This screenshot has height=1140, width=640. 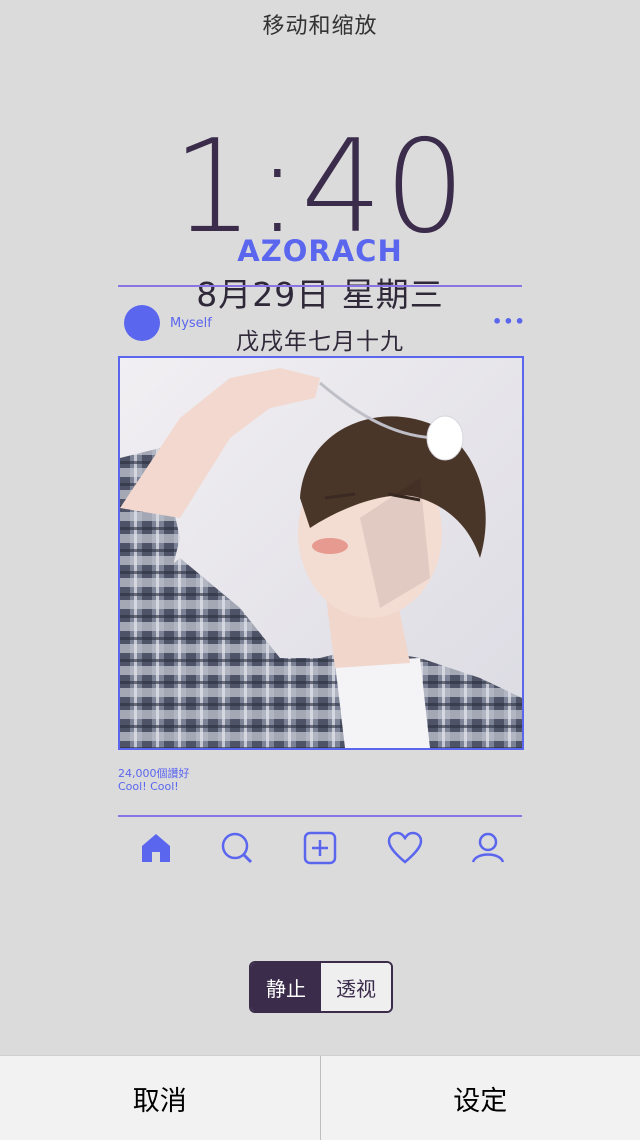 I want to click on ellipsis-icon: •••, so click(x=509, y=321).